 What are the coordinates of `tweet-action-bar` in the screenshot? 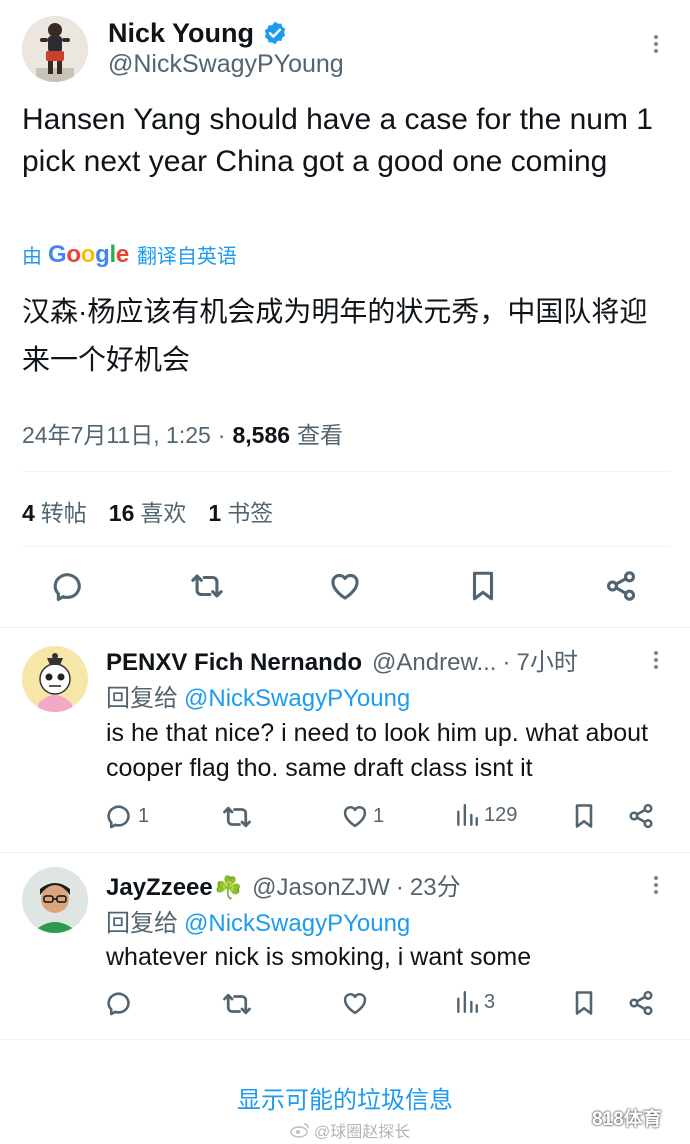 It's located at (345, 588).